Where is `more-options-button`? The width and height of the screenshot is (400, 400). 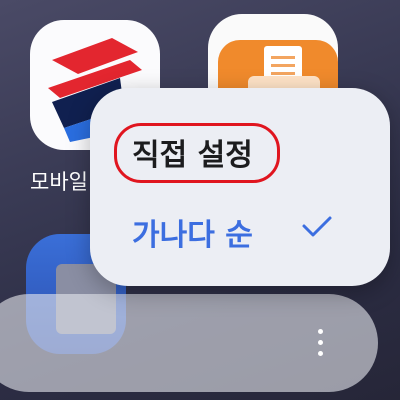 more-options-button is located at coordinates (320, 342).